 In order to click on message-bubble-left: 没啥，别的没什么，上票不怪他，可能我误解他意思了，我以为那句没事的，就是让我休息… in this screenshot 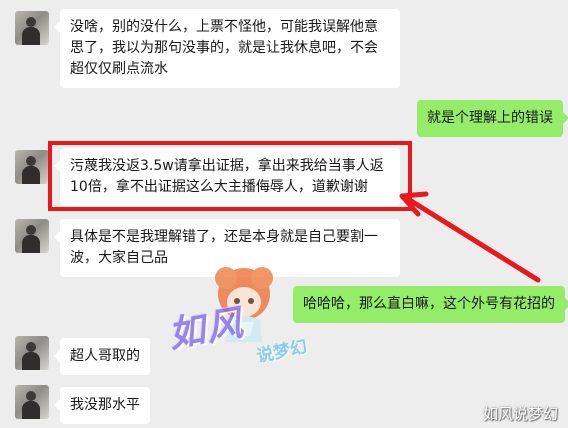, I will do `click(227, 48)`.